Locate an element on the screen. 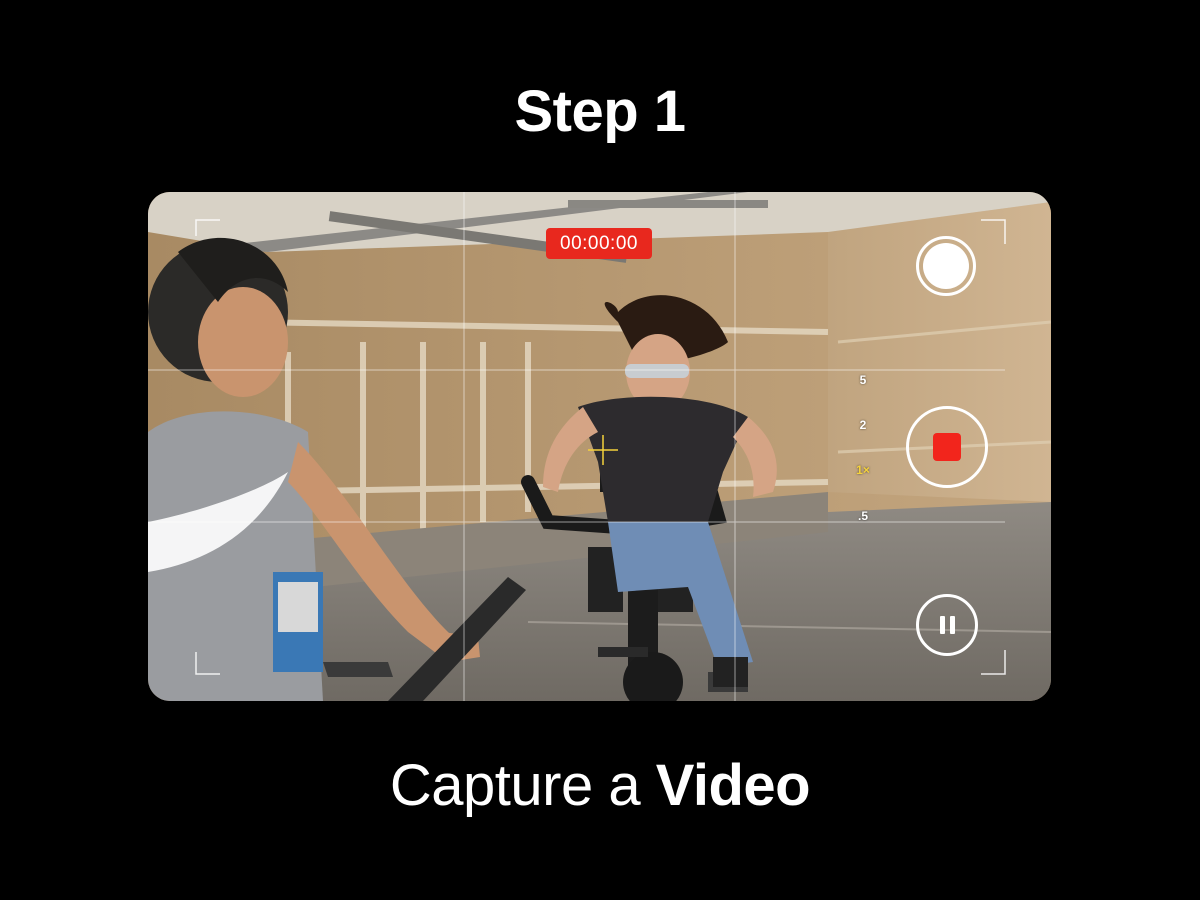 The width and height of the screenshot is (1200, 900). shutter-icon is located at coordinates (946, 266).